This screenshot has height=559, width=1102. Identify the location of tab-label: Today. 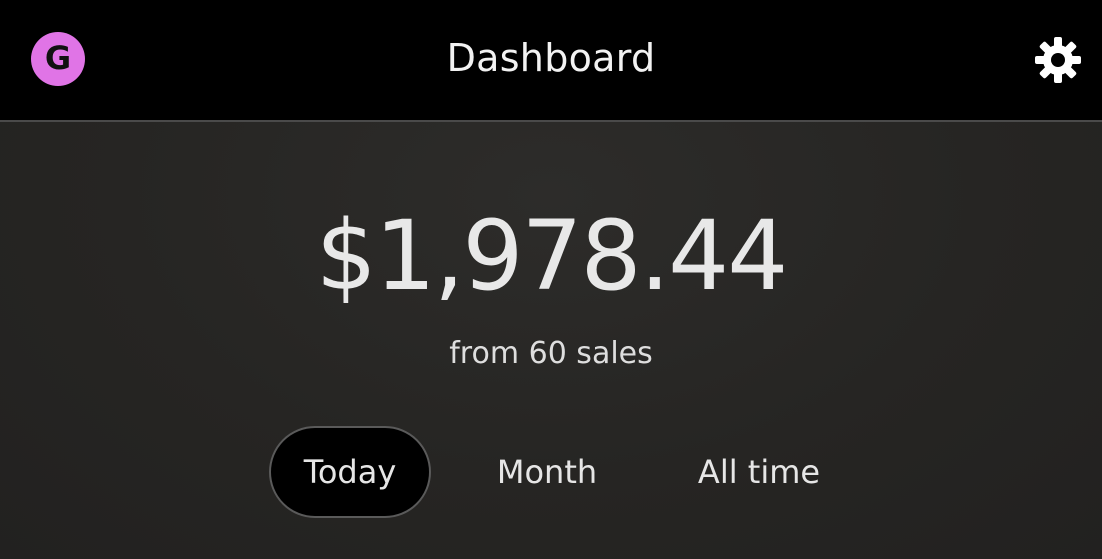
(350, 472).